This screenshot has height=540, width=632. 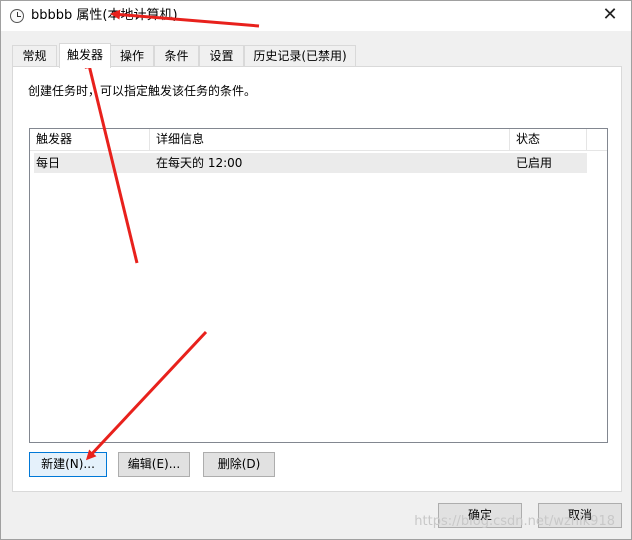 What do you see at coordinates (90, 139) in the screenshot?
I see `column-header-trigger: 触发器` at bounding box center [90, 139].